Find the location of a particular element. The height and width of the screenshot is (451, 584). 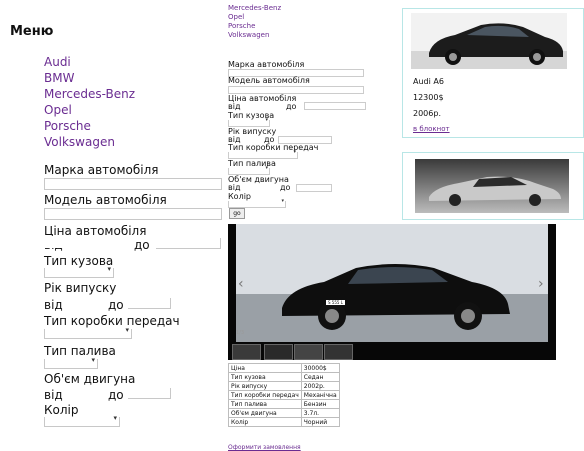

spec-row: Рік випуску 2002р. is located at coordinates (284, 386).